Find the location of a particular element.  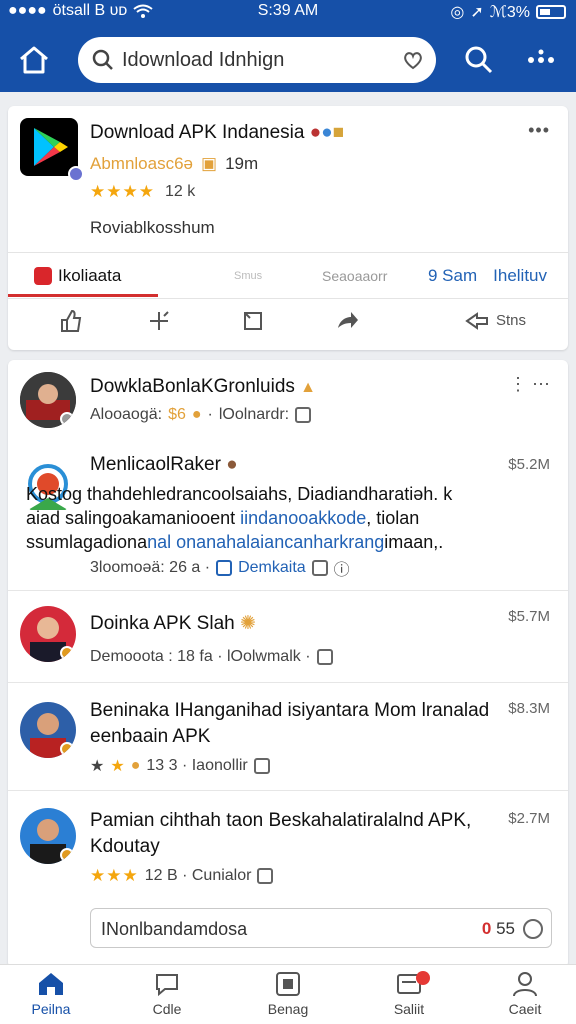

tab-faint-1: Smus is located at coordinates (248, 276).